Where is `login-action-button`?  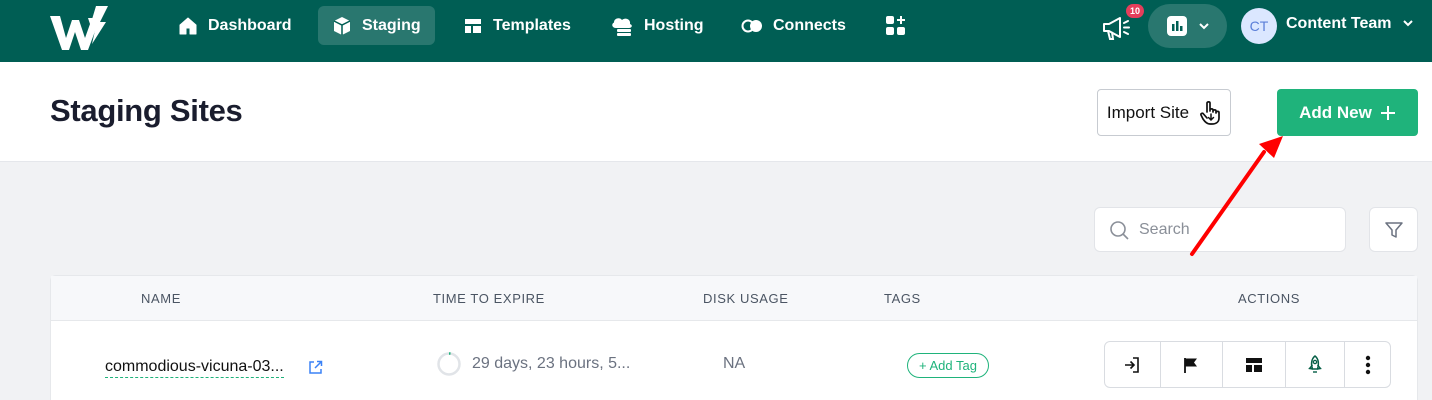
login-action-button is located at coordinates (1133, 364).